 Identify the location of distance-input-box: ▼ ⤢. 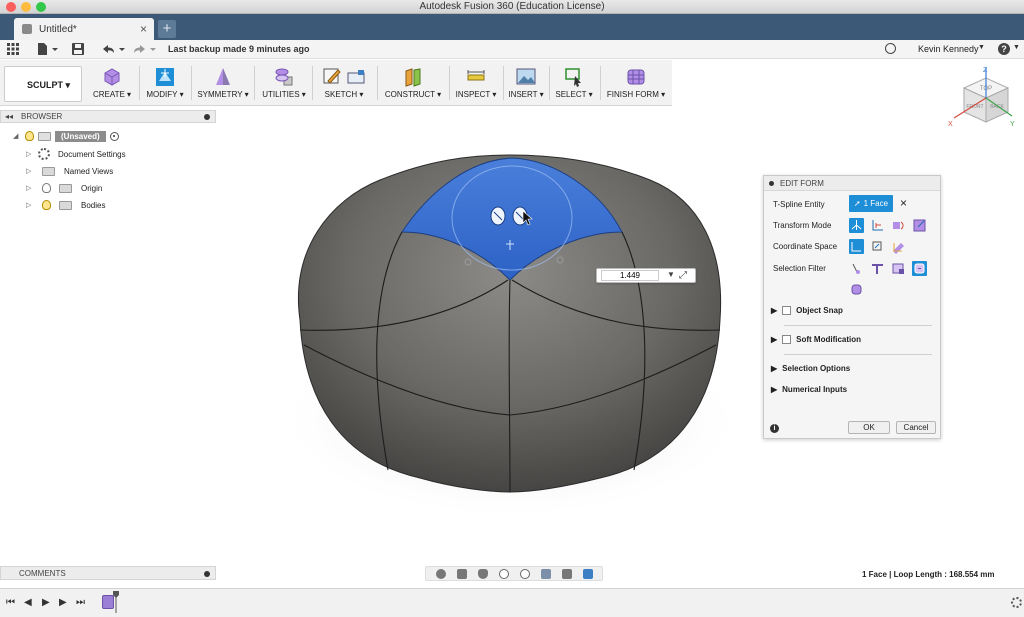
(646, 275).